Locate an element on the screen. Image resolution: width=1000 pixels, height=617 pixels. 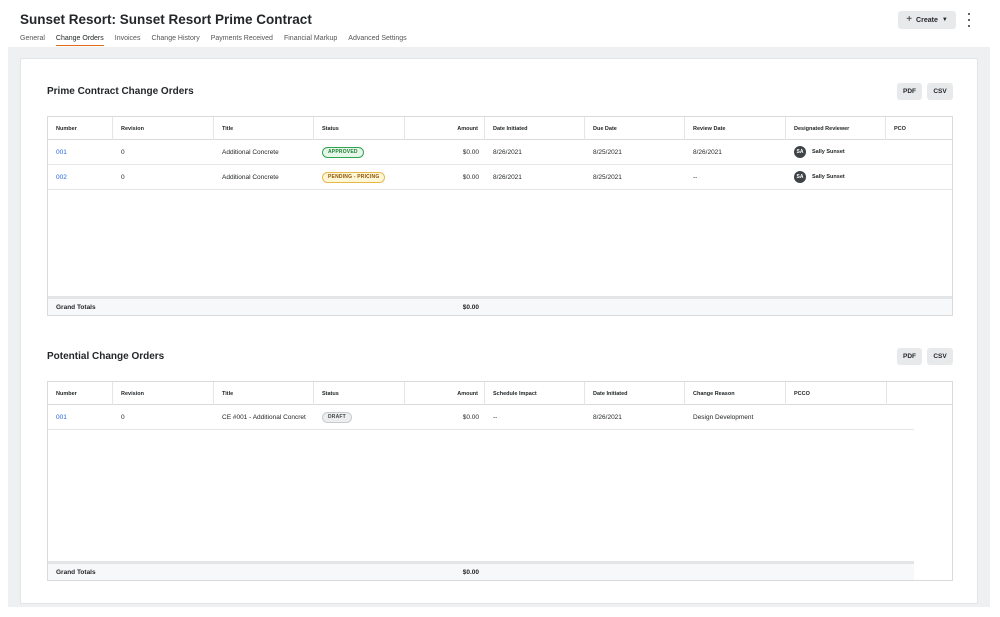
column-header: Designated Reviewer is located at coordinates (836, 128).